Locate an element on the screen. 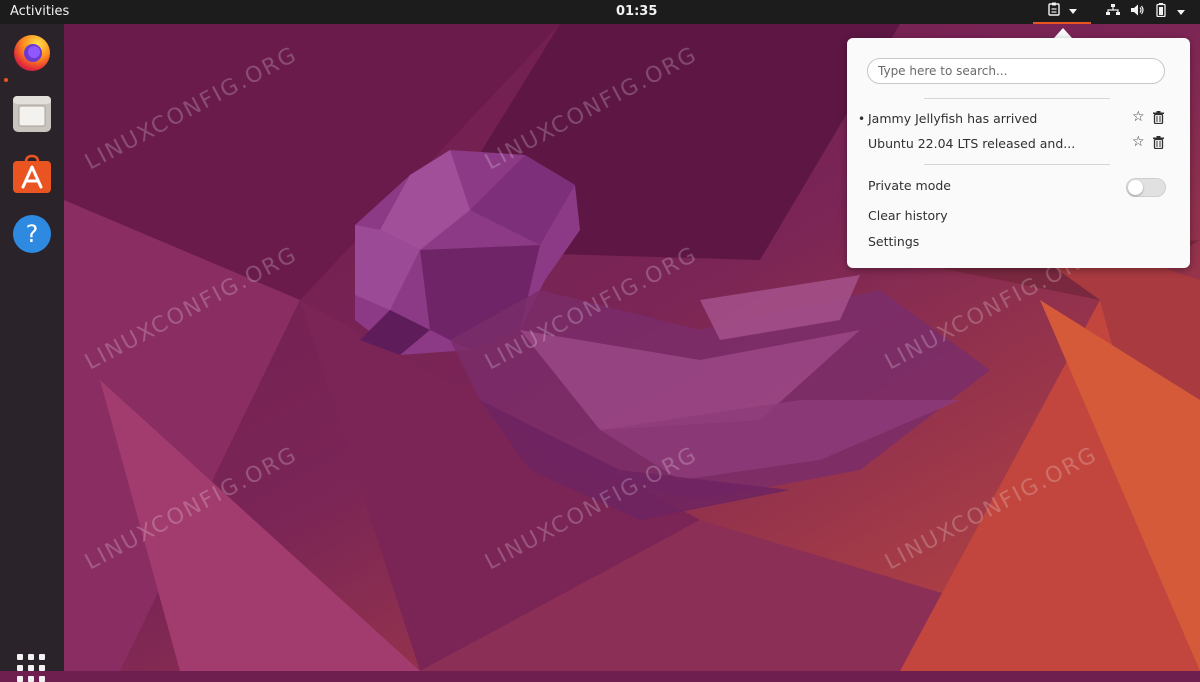  battery-icon is located at coordinates (1161, 12).